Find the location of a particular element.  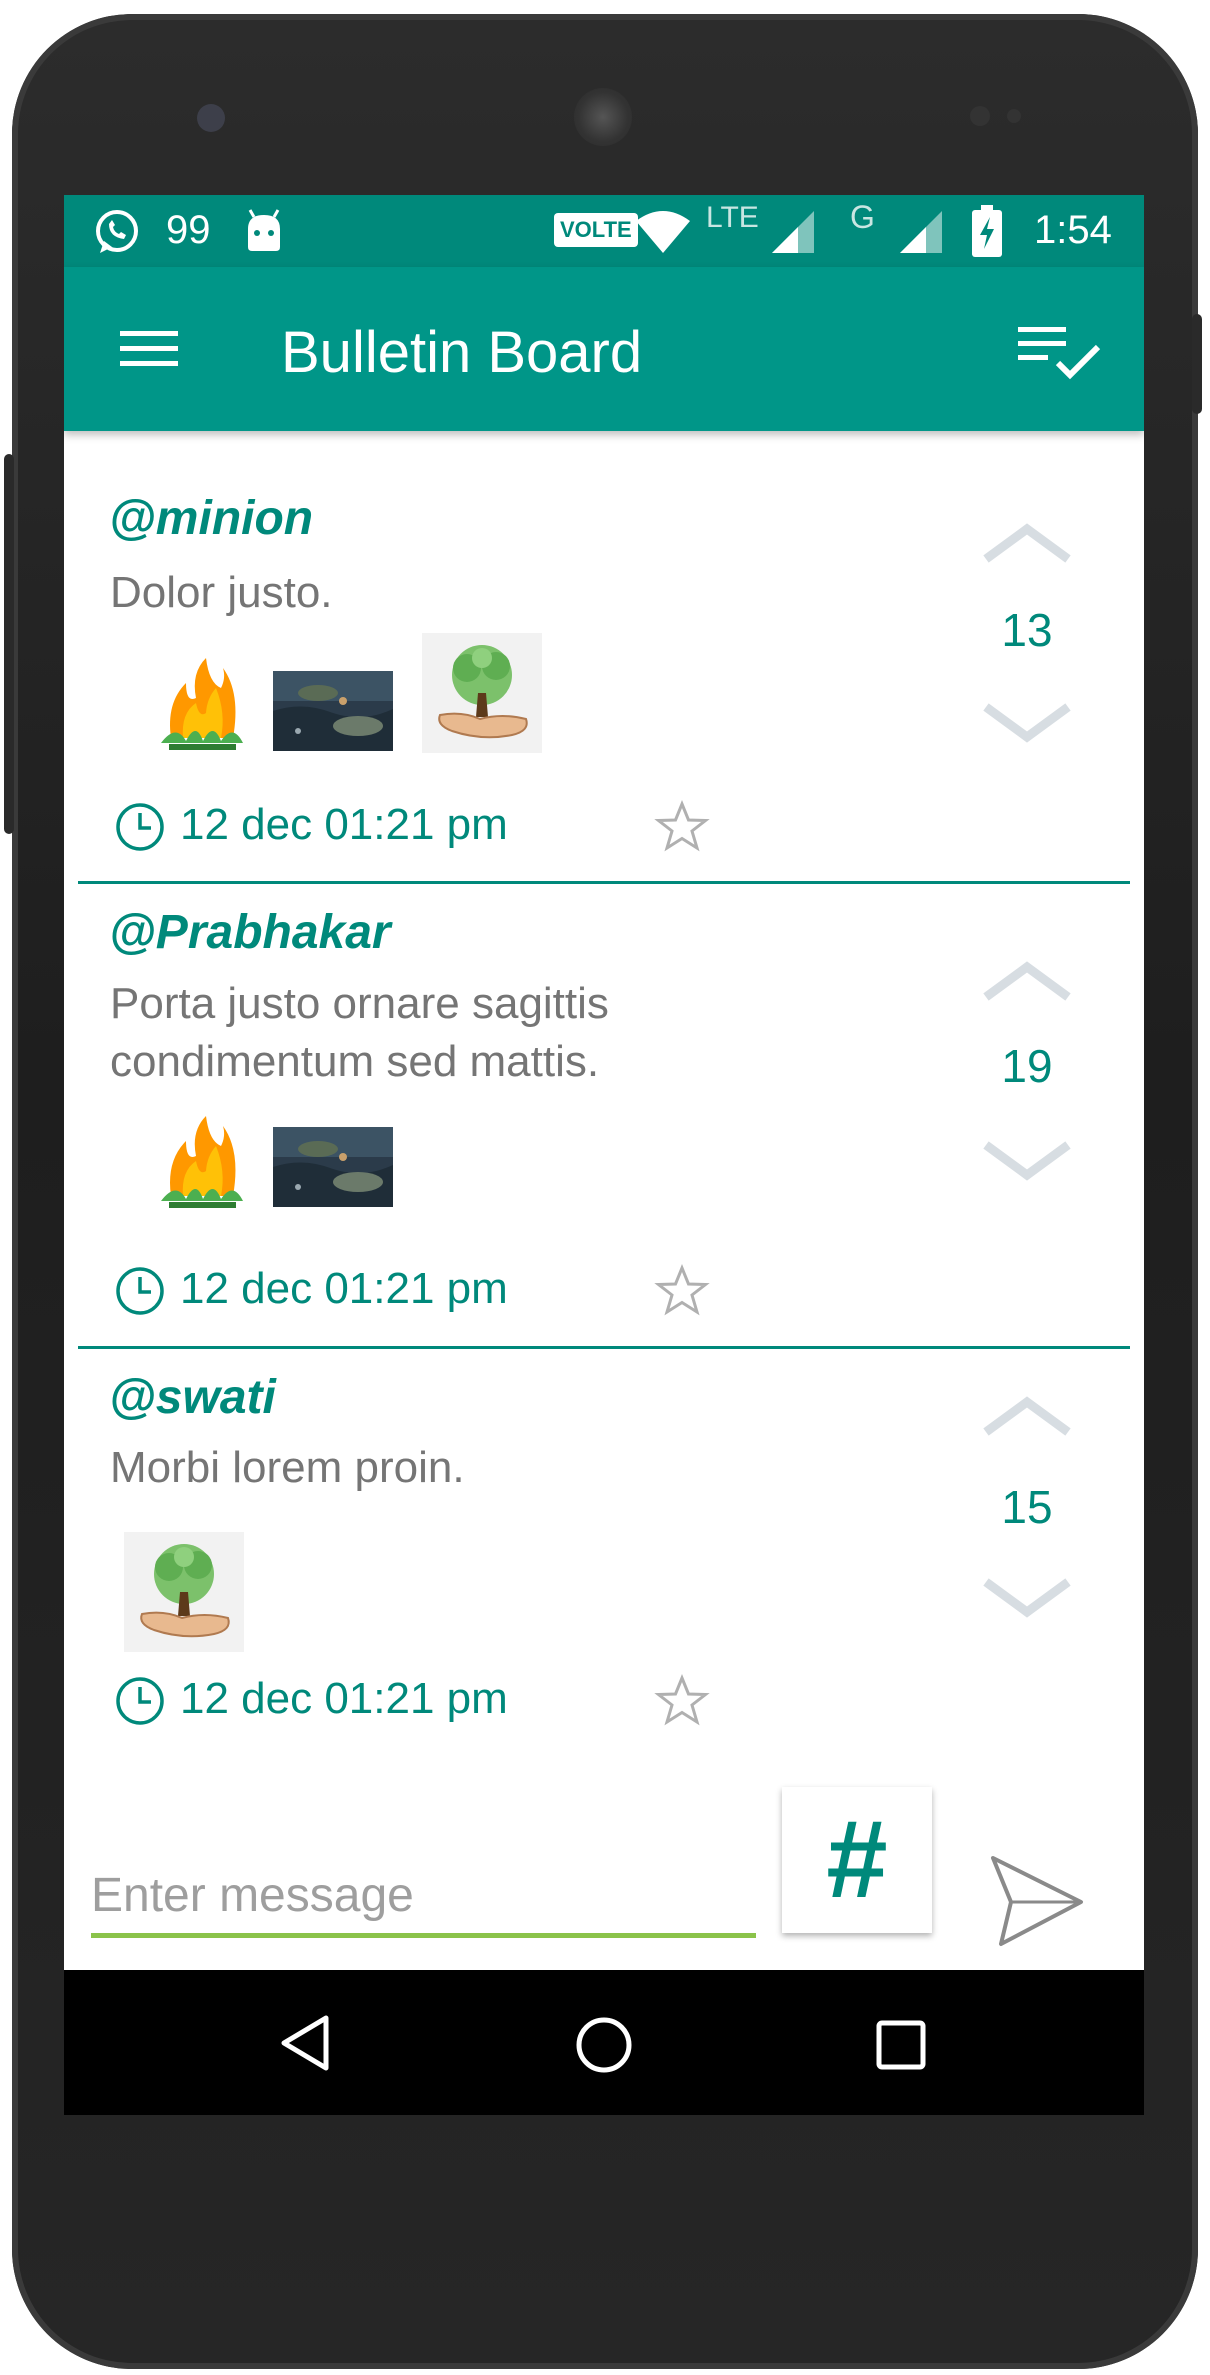

g-label: G is located at coordinates (862, 217).